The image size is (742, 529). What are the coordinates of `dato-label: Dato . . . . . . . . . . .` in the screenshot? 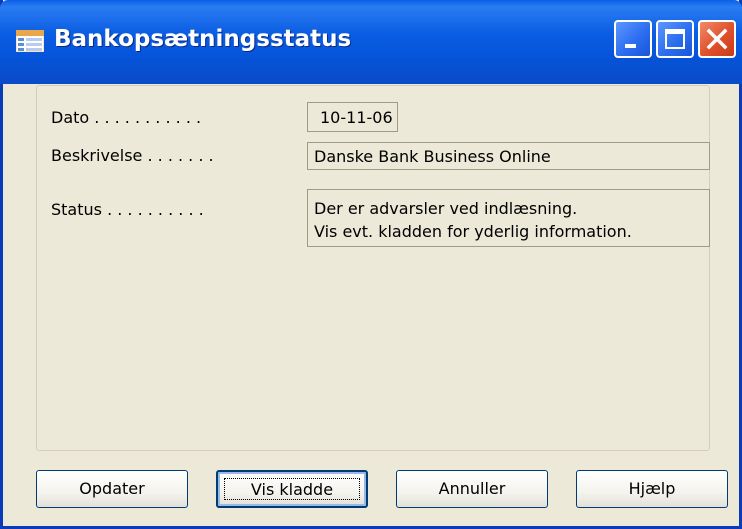 It's located at (126, 117).